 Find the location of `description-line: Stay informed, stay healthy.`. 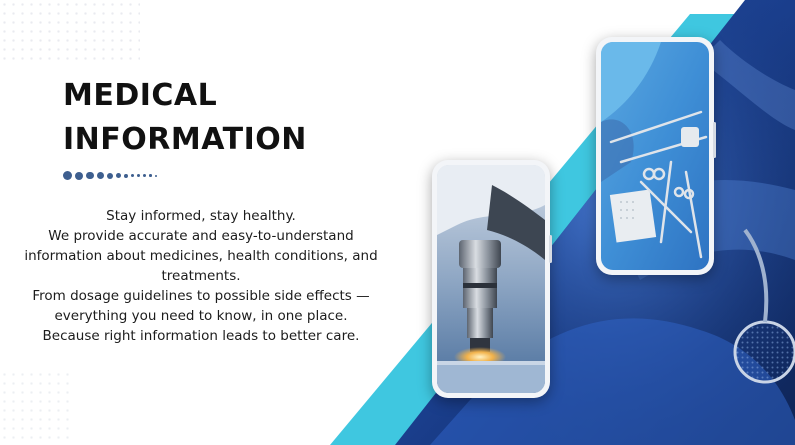

description-line: Stay informed, stay healthy. is located at coordinates (201, 216).